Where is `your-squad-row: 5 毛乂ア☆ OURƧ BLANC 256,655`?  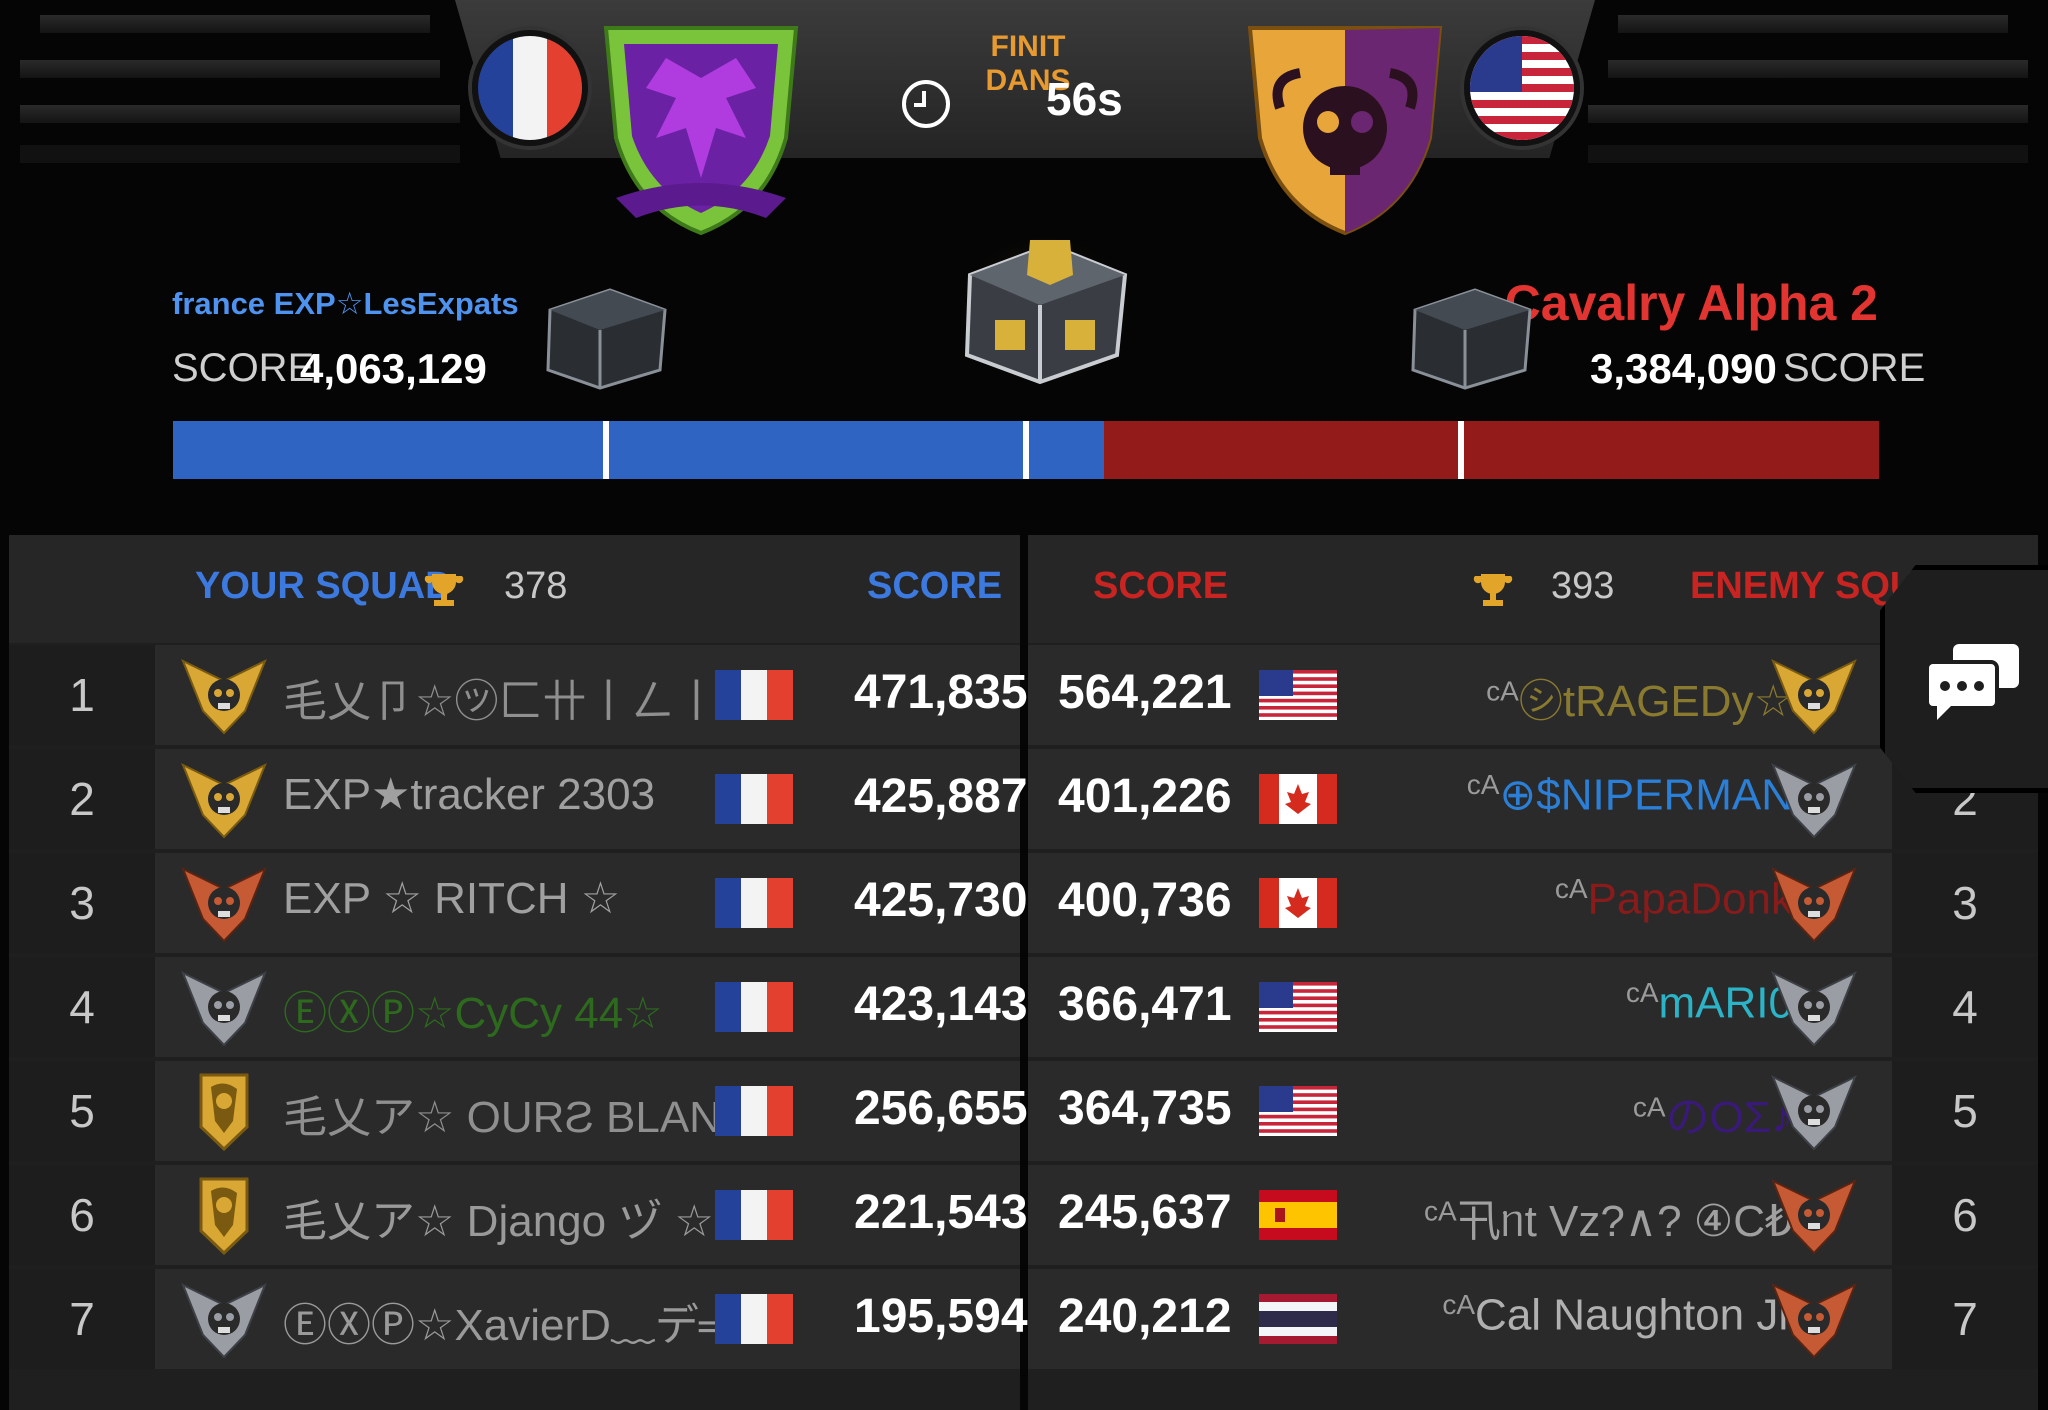 your-squad-row: 5 毛乂ア☆ OURƧ BLANC 256,655 is located at coordinates (518, 1111).